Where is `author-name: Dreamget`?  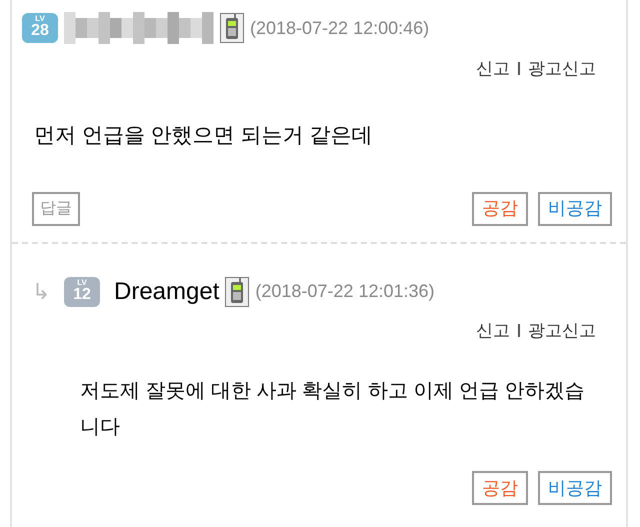
author-name: Dreamget is located at coordinates (167, 291).